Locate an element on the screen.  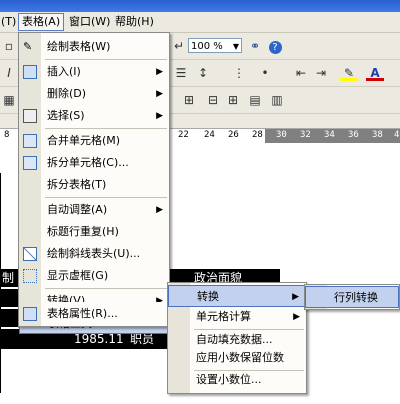
highlight-icon: ✎ is located at coordinates (349, 72).